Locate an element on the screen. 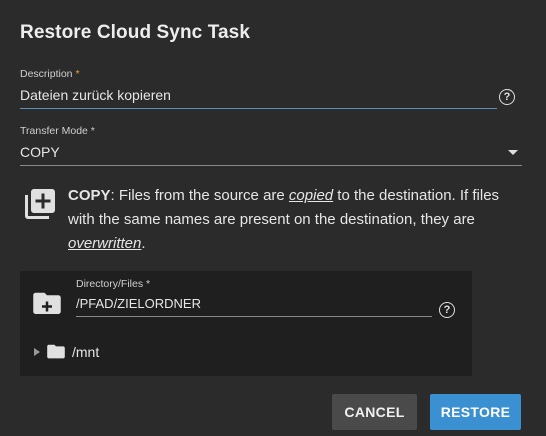  directory-files-input: /PFAD/ZIELORDNER is located at coordinates (138, 303).